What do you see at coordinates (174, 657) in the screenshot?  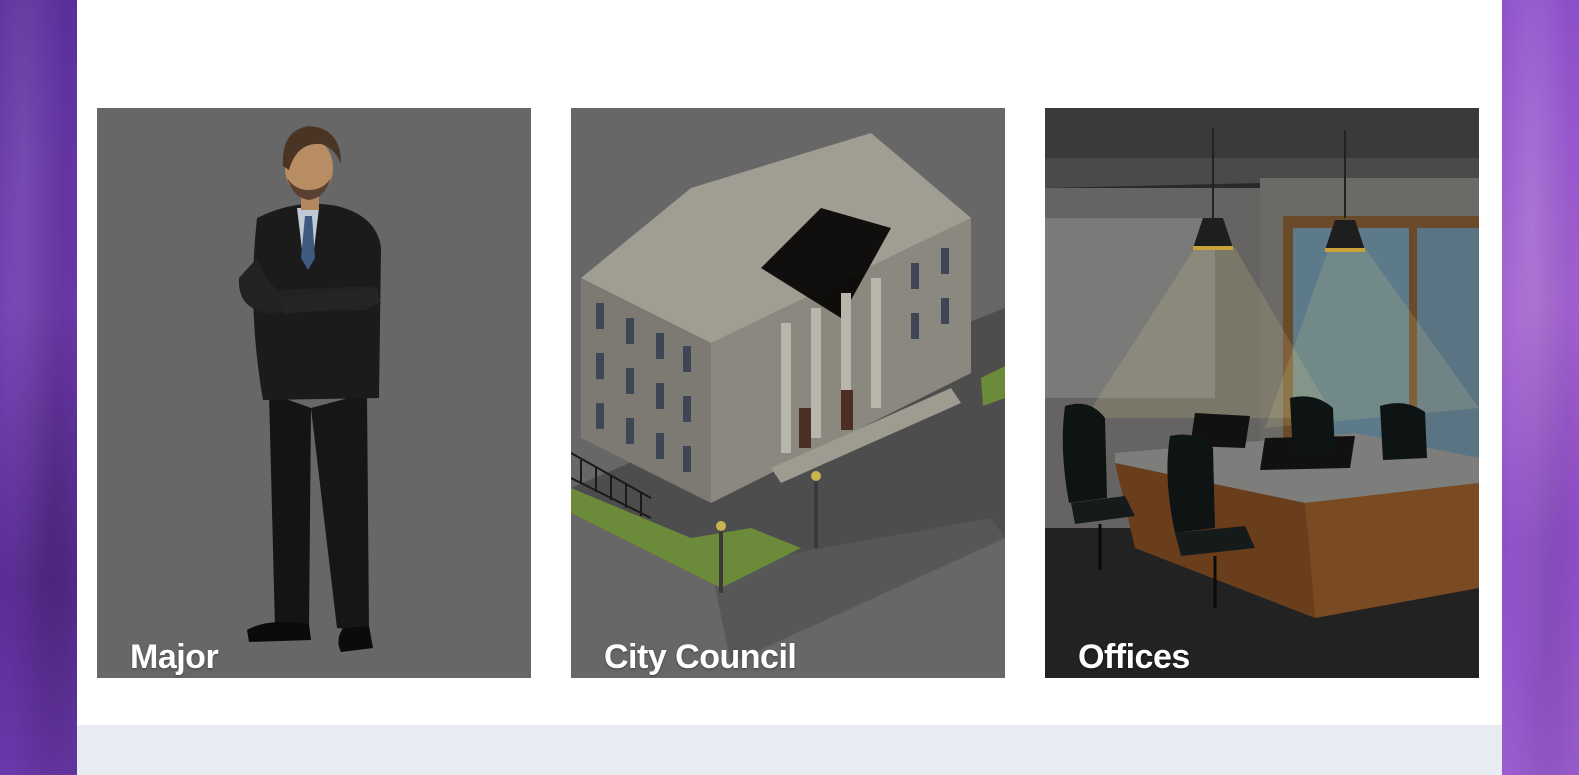 I see `card-title-major: Major` at bounding box center [174, 657].